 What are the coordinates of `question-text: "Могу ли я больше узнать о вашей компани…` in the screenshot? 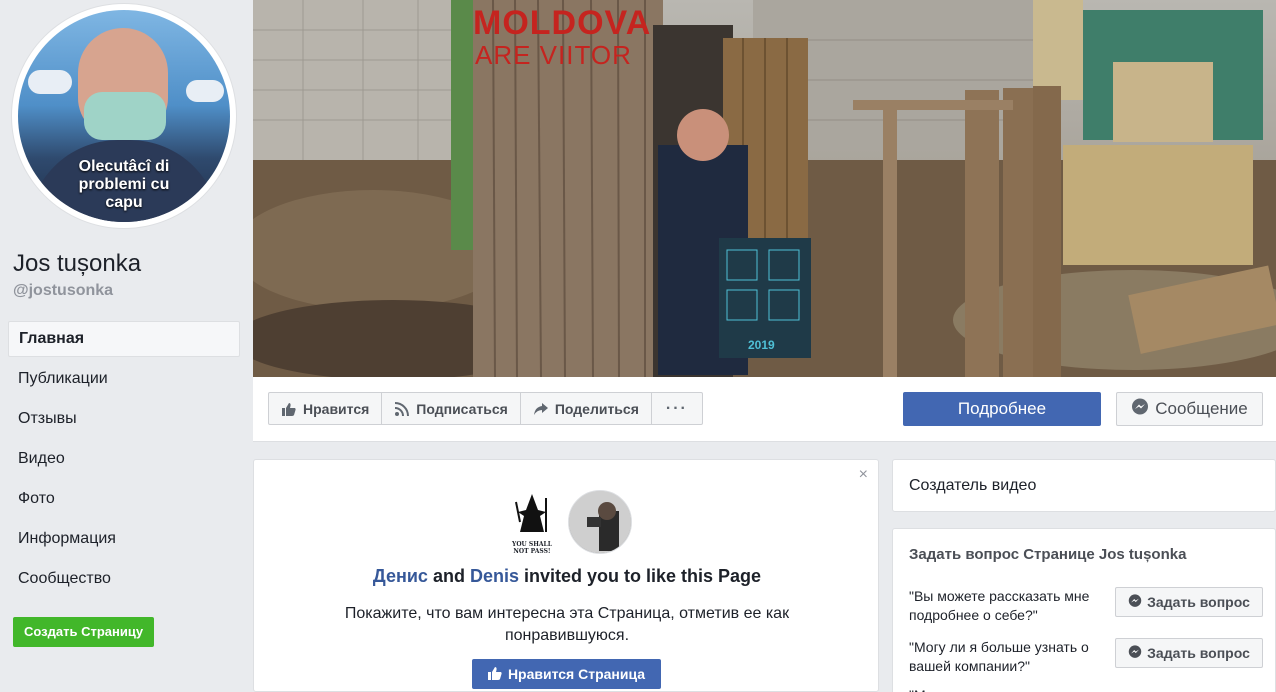 It's located at (999, 656).